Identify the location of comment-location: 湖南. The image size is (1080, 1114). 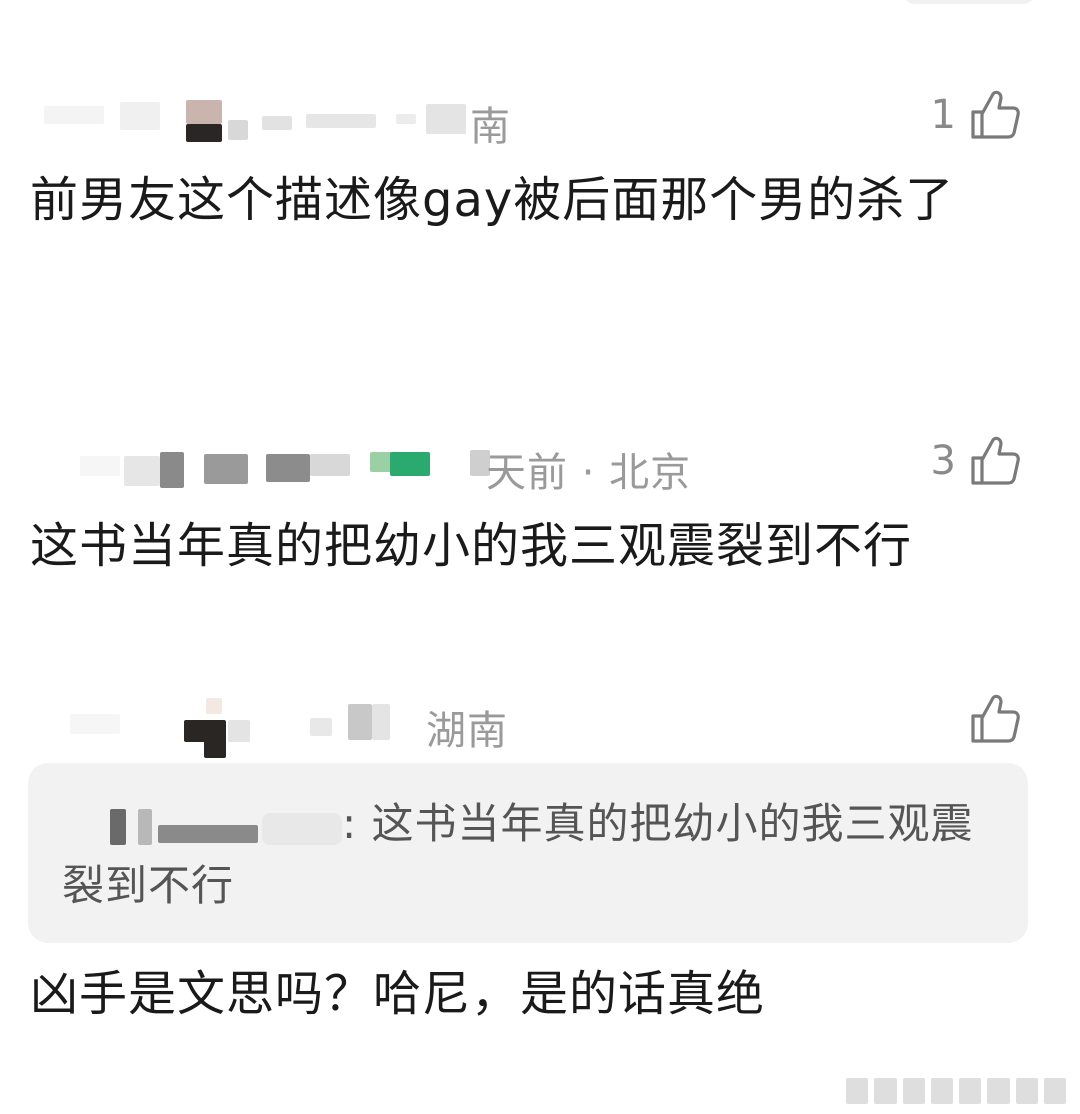
(467, 731).